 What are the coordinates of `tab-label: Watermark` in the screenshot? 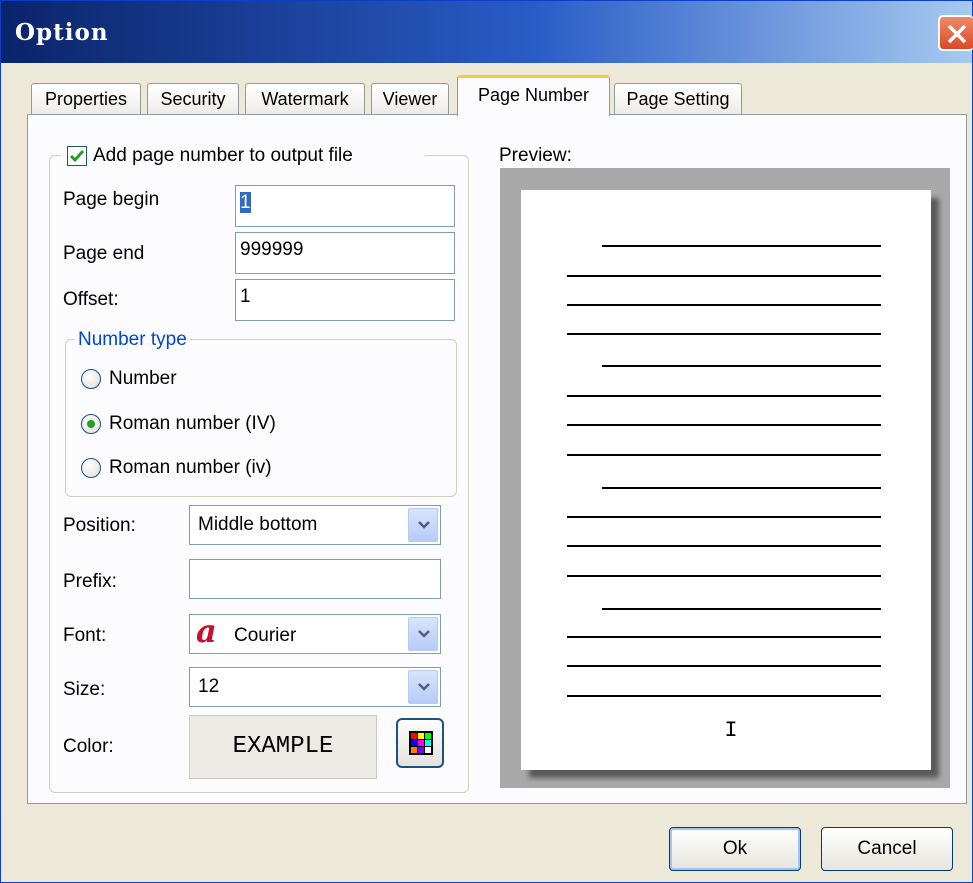 It's located at (305, 99).